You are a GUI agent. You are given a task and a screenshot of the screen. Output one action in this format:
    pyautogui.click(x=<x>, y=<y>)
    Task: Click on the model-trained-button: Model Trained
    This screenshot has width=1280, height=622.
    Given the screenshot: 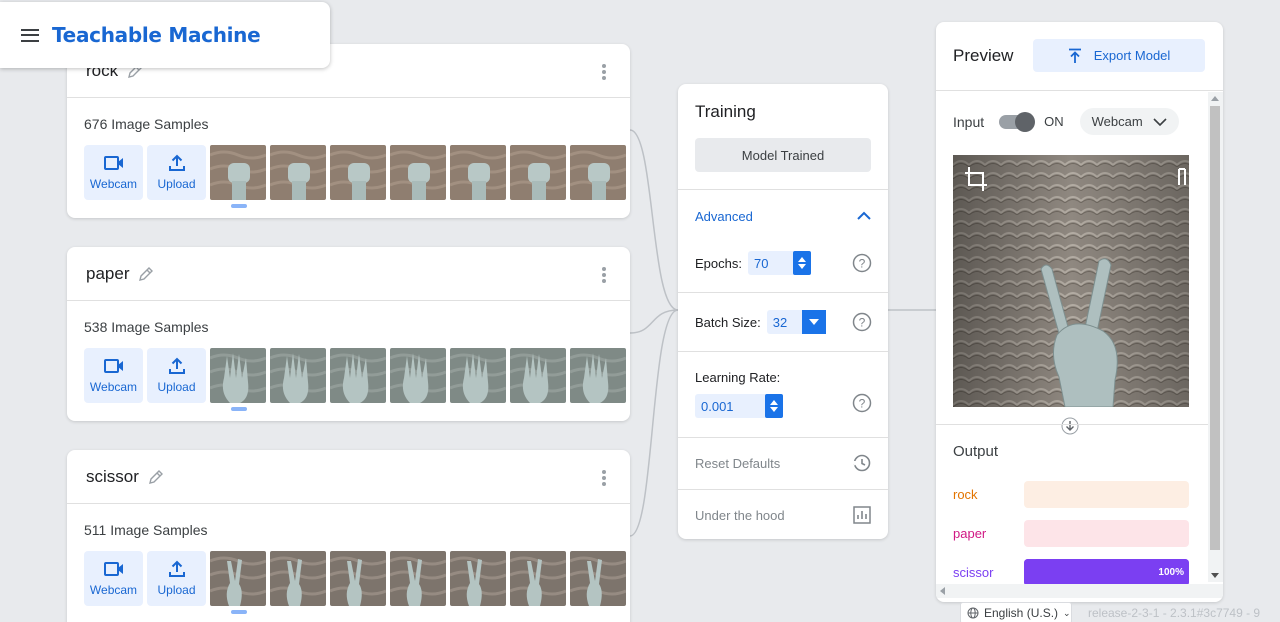 What is the action you would take?
    pyautogui.click(x=783, y=155)
    